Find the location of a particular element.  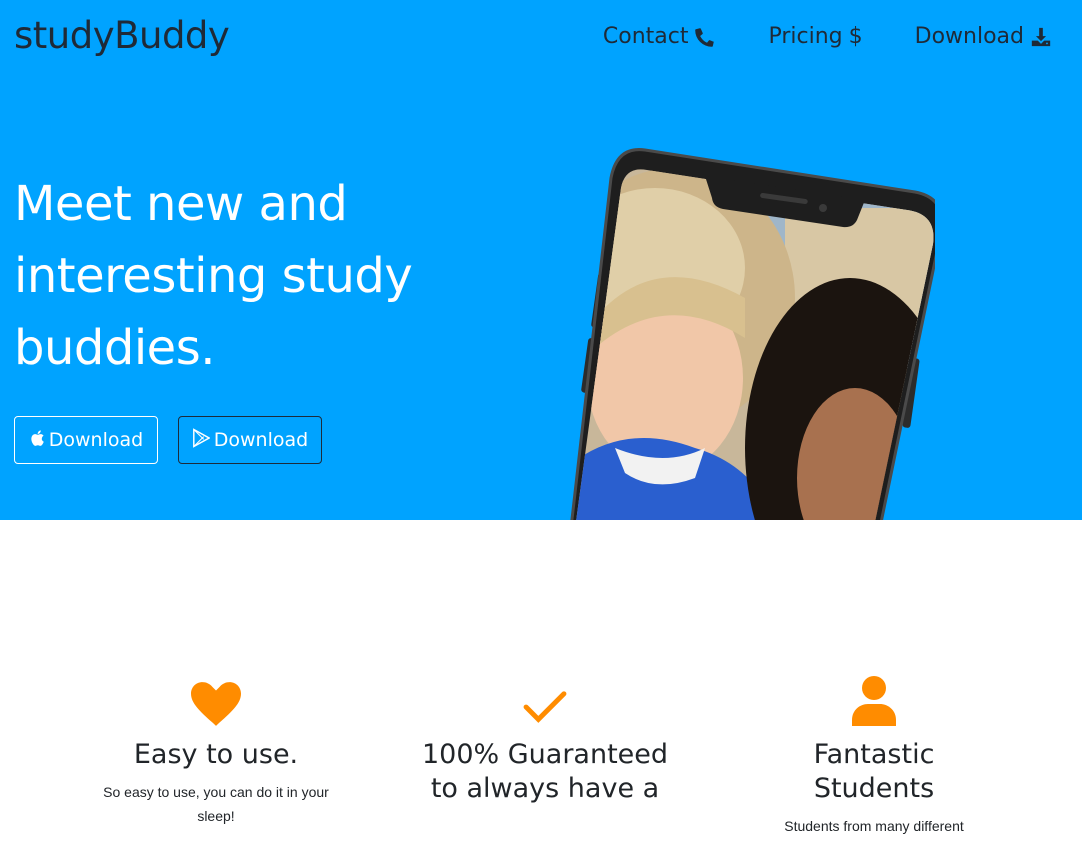

google-play-download-button: Download is located at coordinates (250, 440).